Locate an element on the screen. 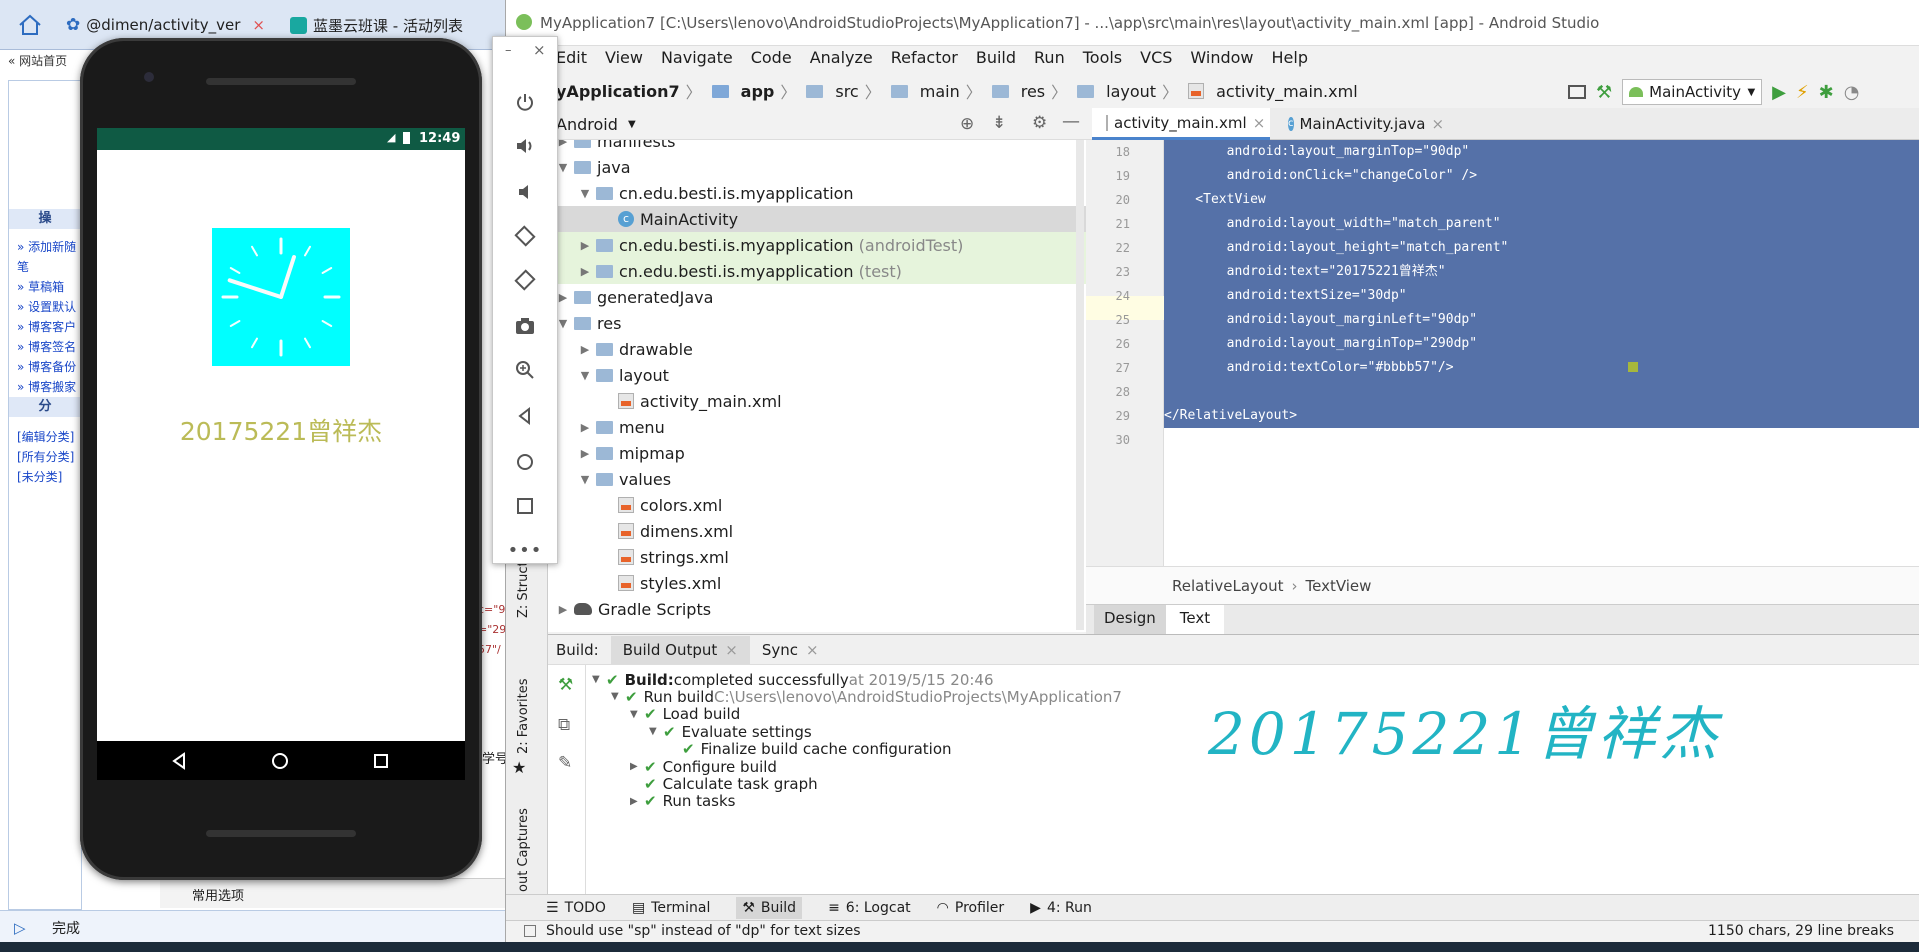 Image resolution: width=1919 pixels, height=952 pixels. volume-down-button is located at coordinates (525, 192).